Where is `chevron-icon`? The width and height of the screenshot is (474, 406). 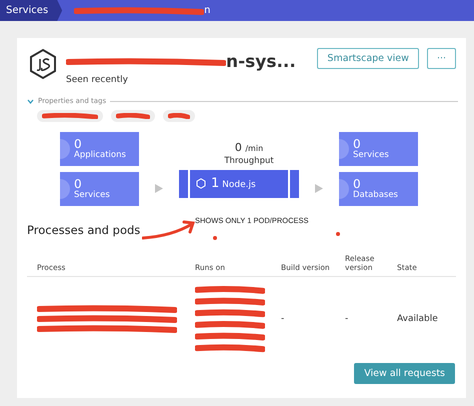 chevron-icon is located at coordinates (30, 101).